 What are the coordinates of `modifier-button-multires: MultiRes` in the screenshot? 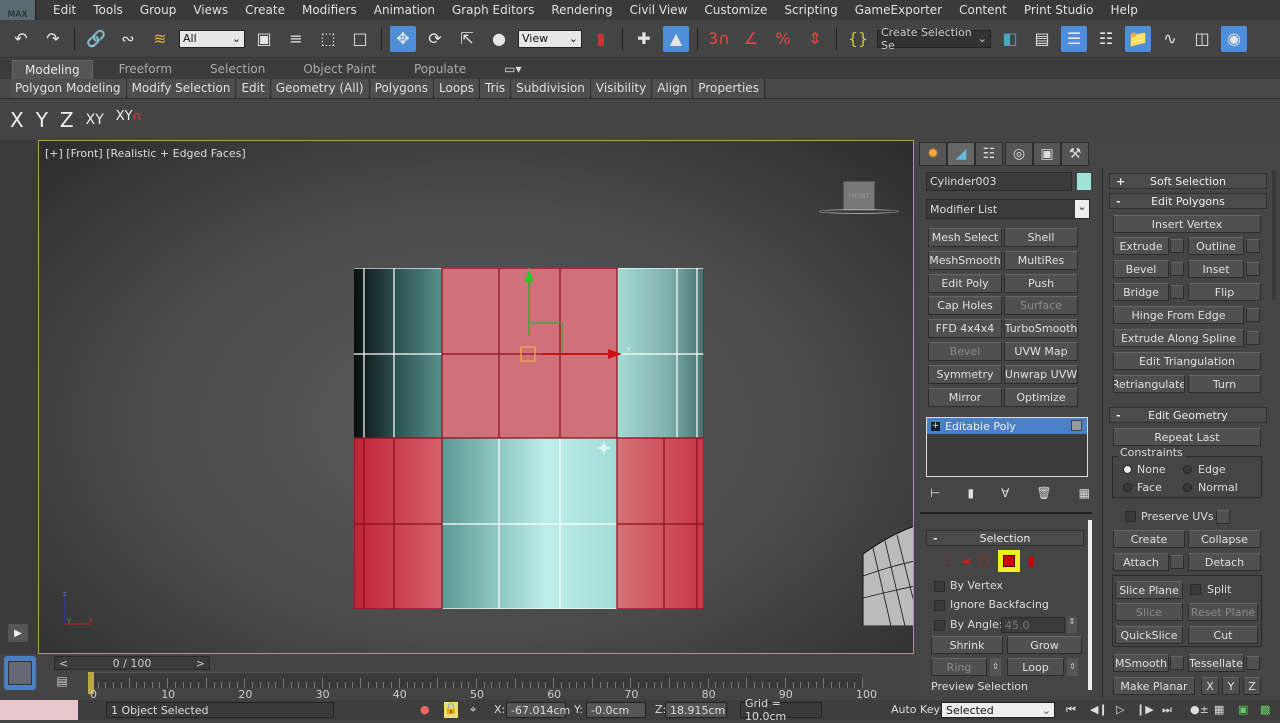 It's located at (1041, 260).